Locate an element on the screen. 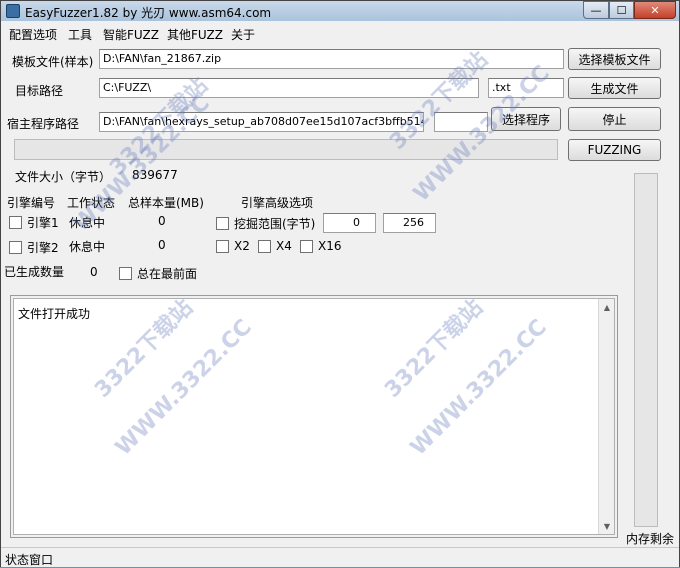 The image size is (680, 568). engine1-status: 休息中 is located at coordinates (87, 223).